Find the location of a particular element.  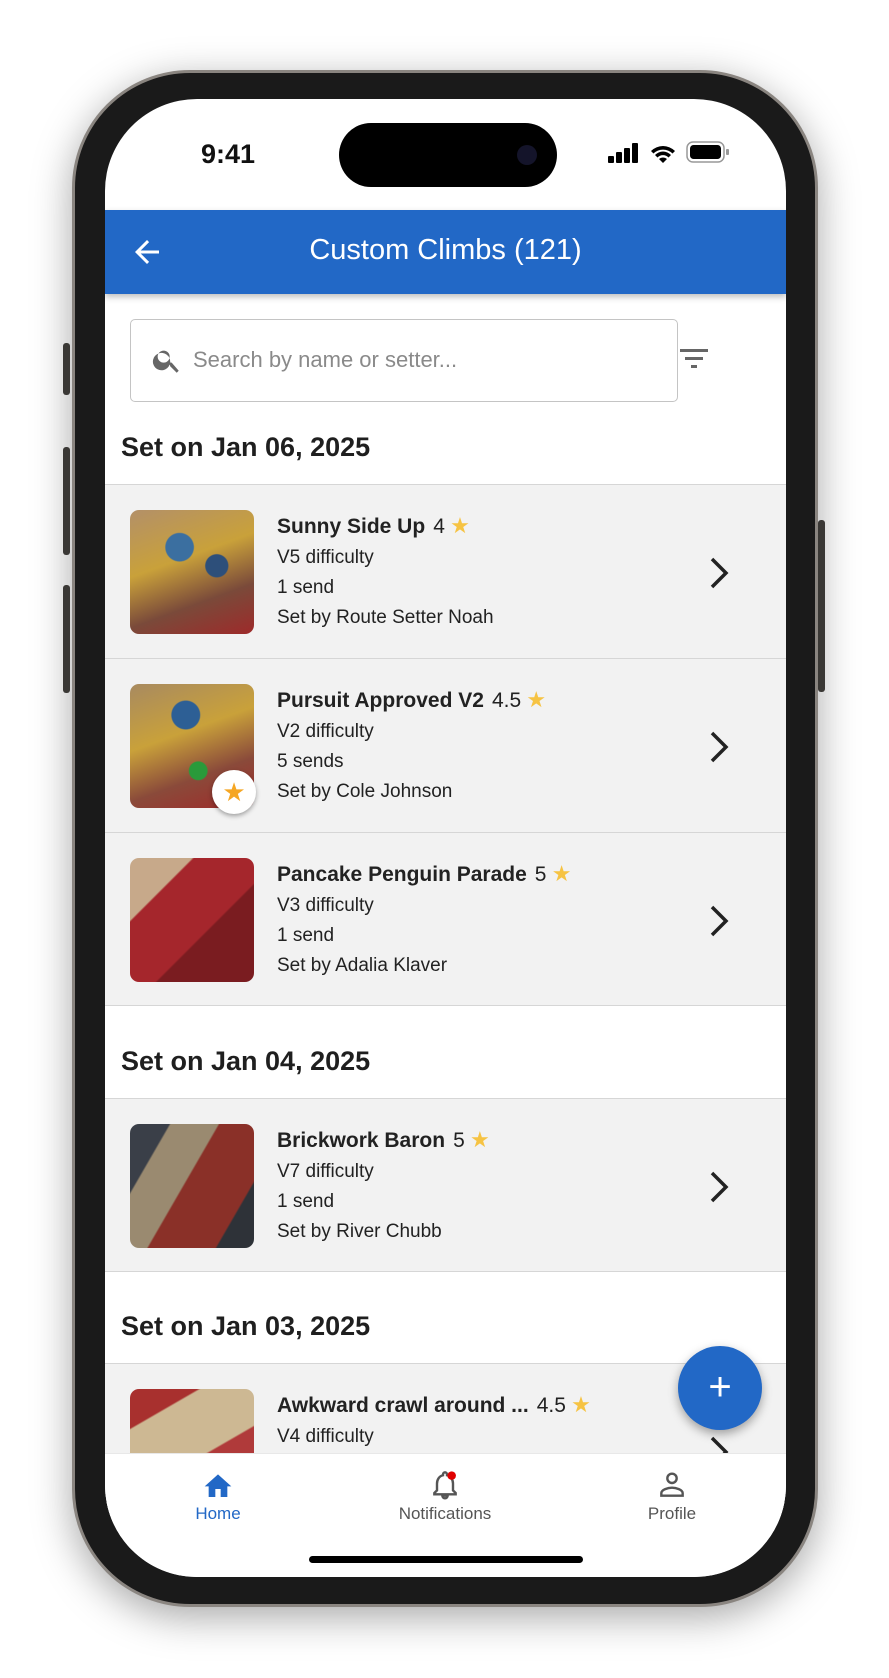

nav-notifications: Notifications is located at coordinates (445, 1497).